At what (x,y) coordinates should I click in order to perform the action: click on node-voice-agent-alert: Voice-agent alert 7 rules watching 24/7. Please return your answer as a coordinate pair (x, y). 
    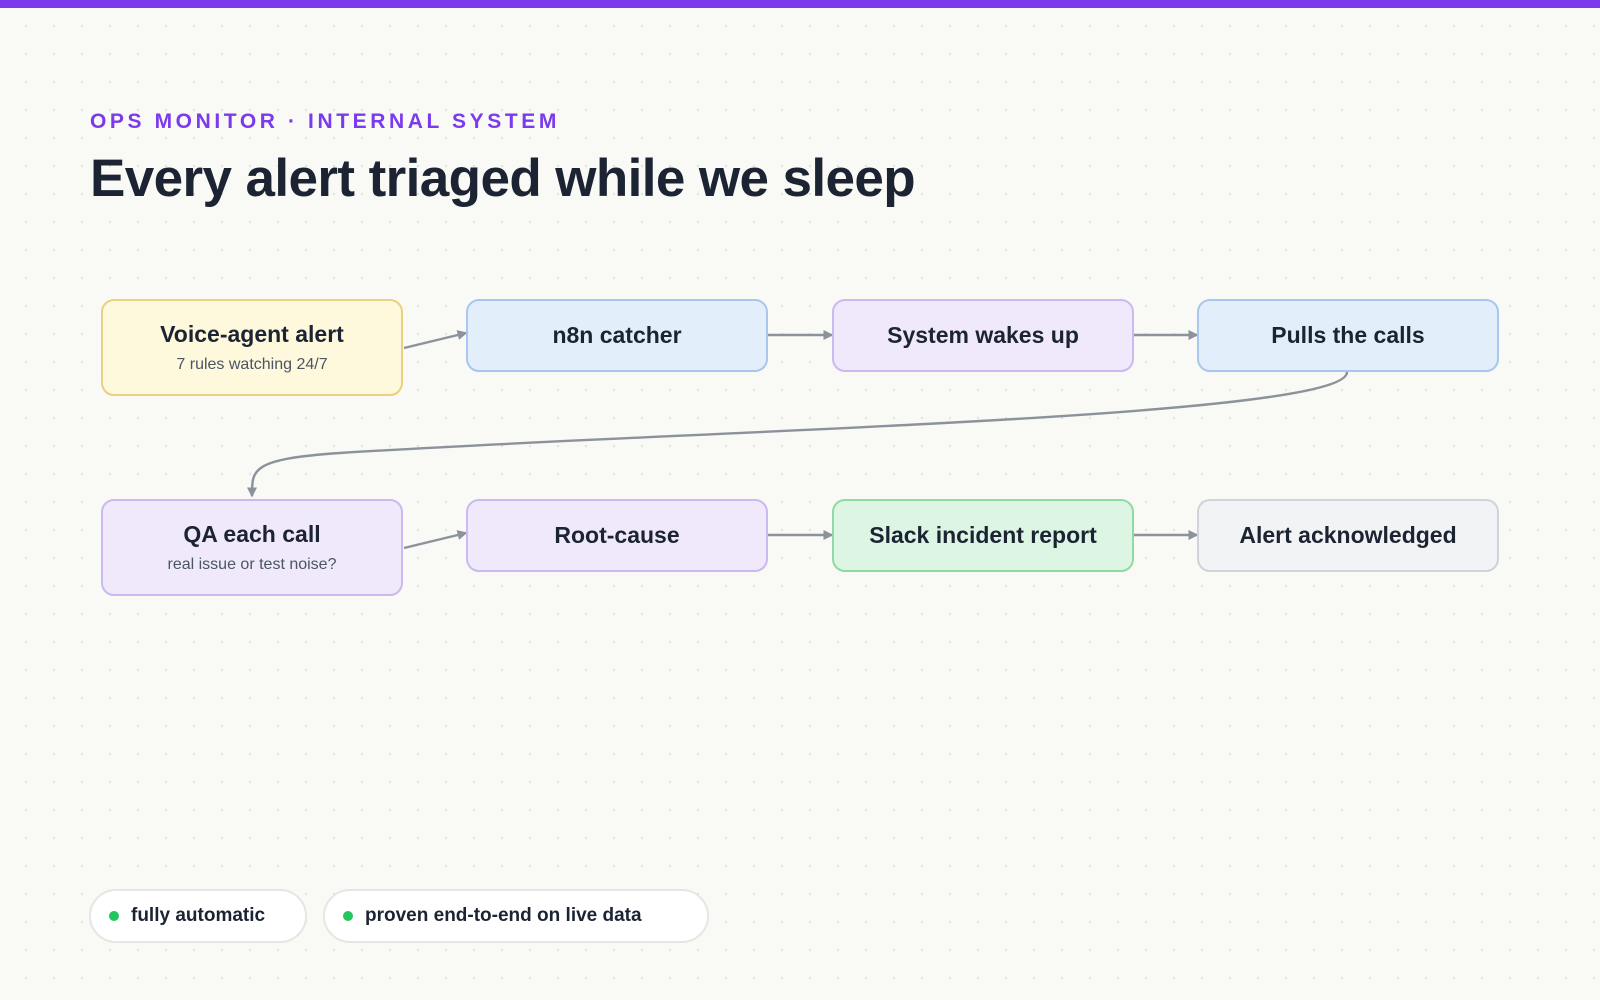
    Looking at the image, I should click on (252, 347).